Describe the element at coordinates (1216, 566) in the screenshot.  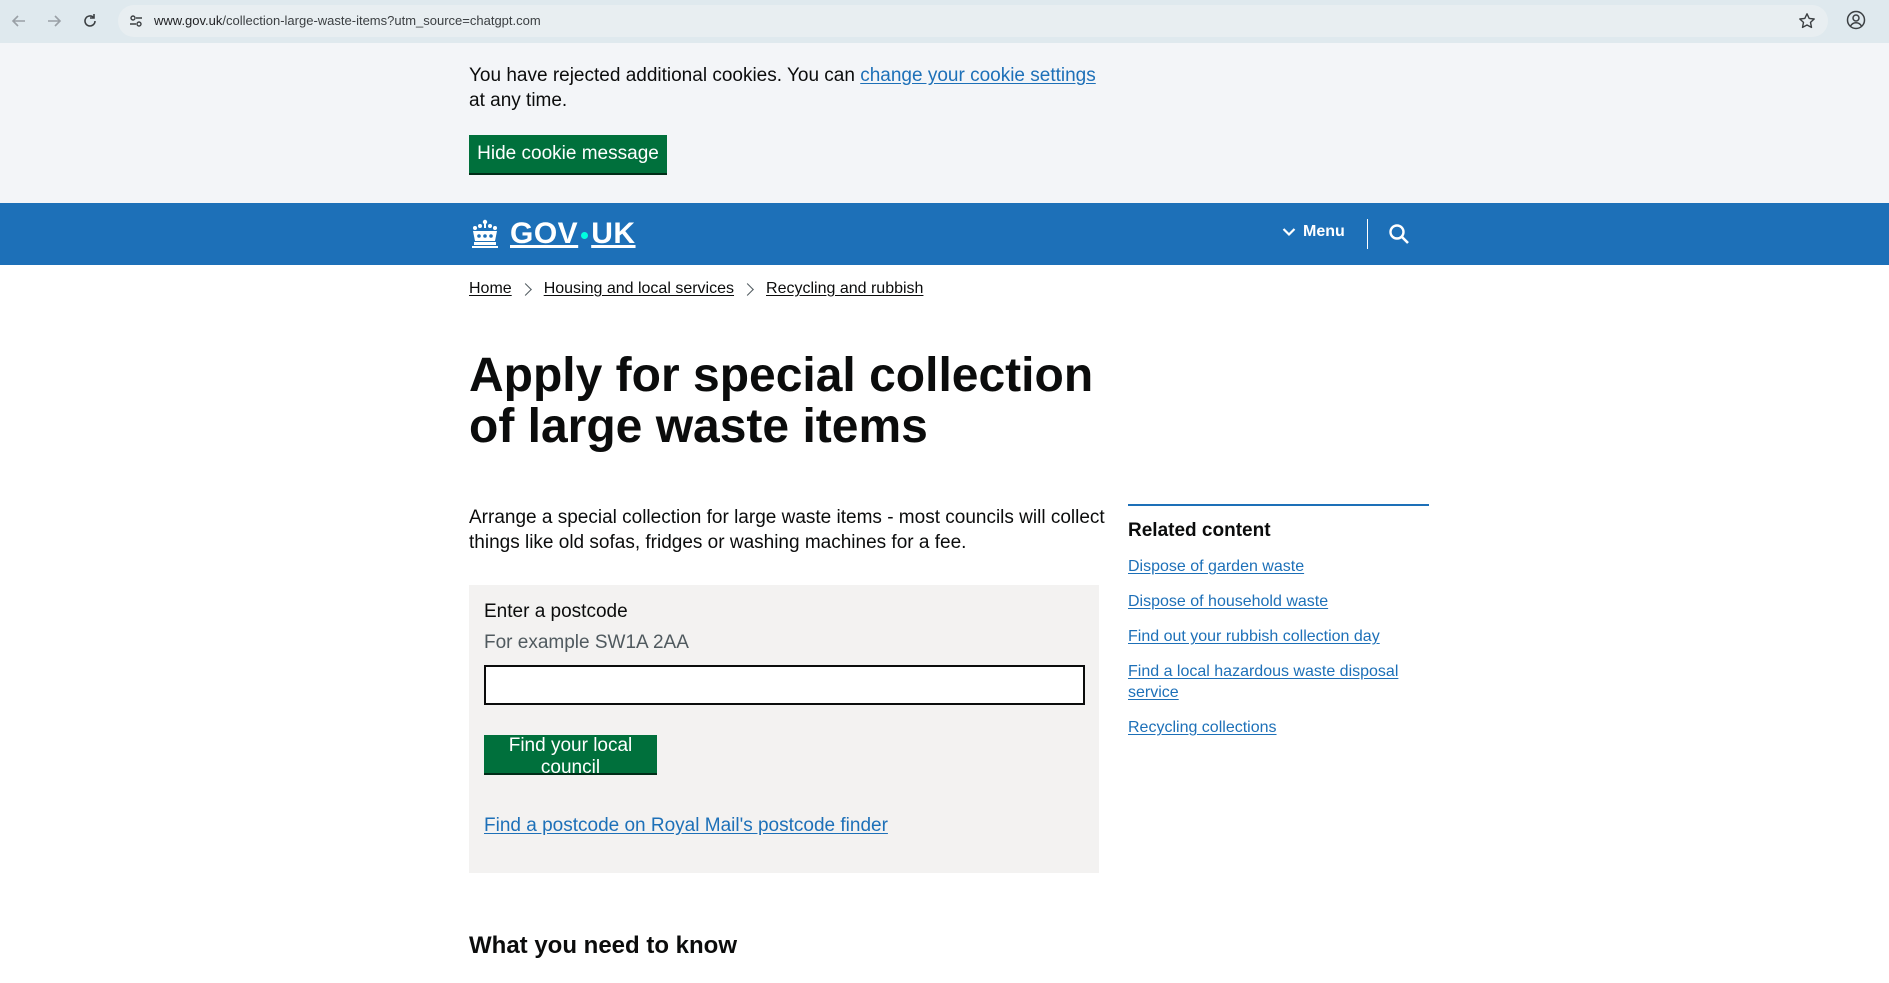
I see `related-link-garden-waste: Dispose of garden waste` at that location.